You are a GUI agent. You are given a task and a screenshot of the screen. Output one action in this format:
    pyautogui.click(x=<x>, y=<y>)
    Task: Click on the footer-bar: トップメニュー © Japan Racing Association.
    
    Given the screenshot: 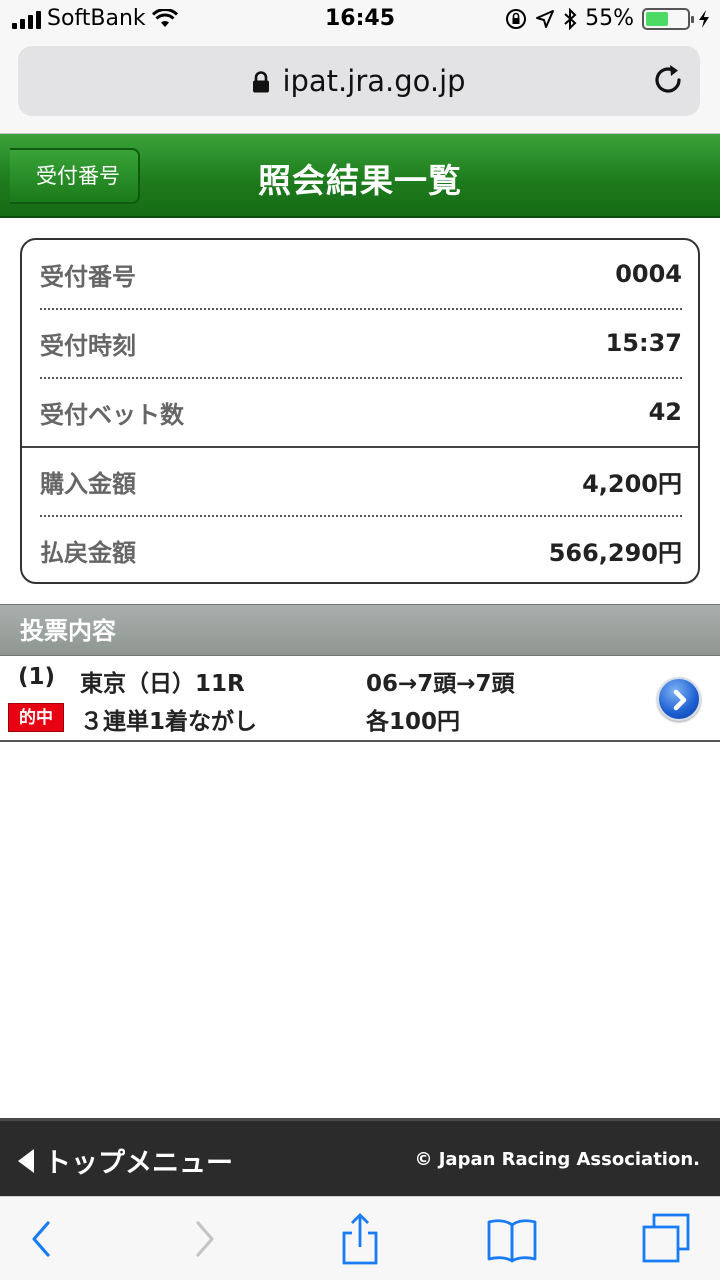 What is the action you would take?
    pyautogui.click(x=360, y=1157)
    